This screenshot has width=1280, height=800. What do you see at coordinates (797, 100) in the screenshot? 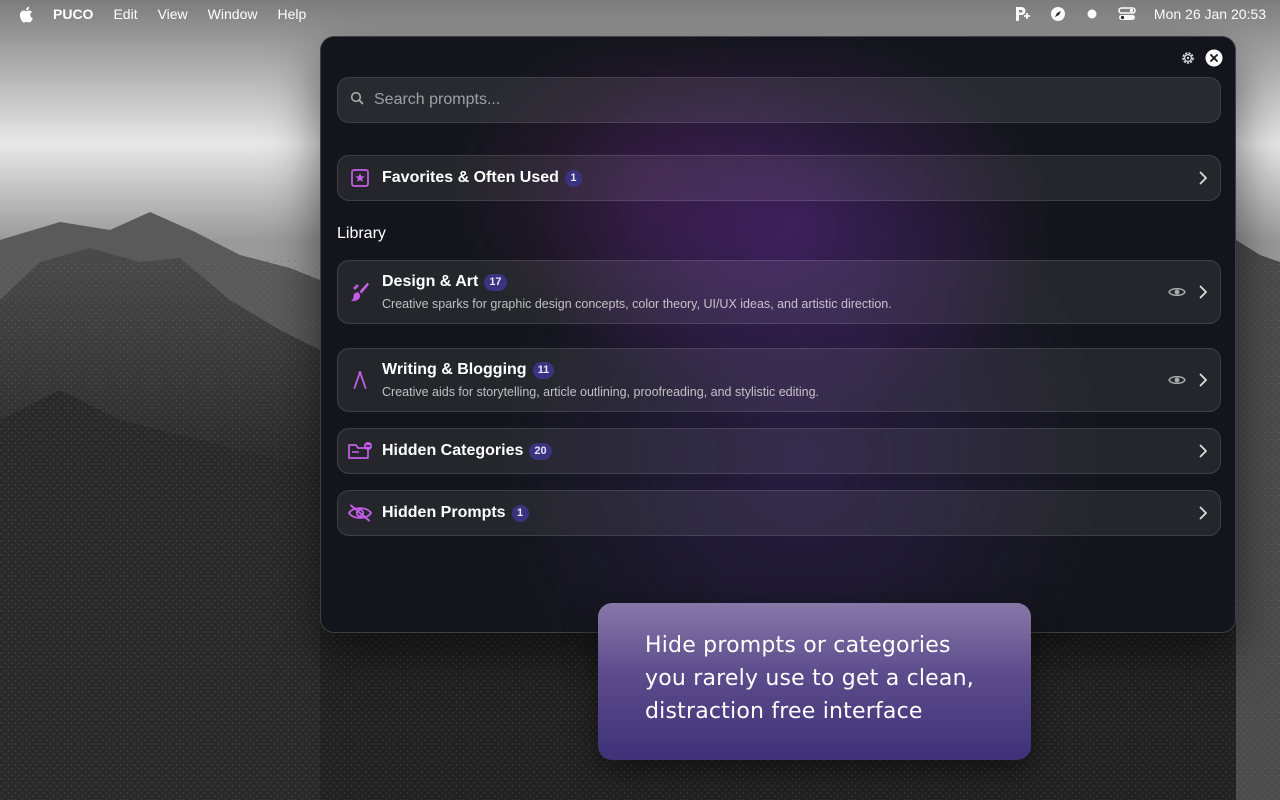
I see `search-input` at bounding box center [797, 100].